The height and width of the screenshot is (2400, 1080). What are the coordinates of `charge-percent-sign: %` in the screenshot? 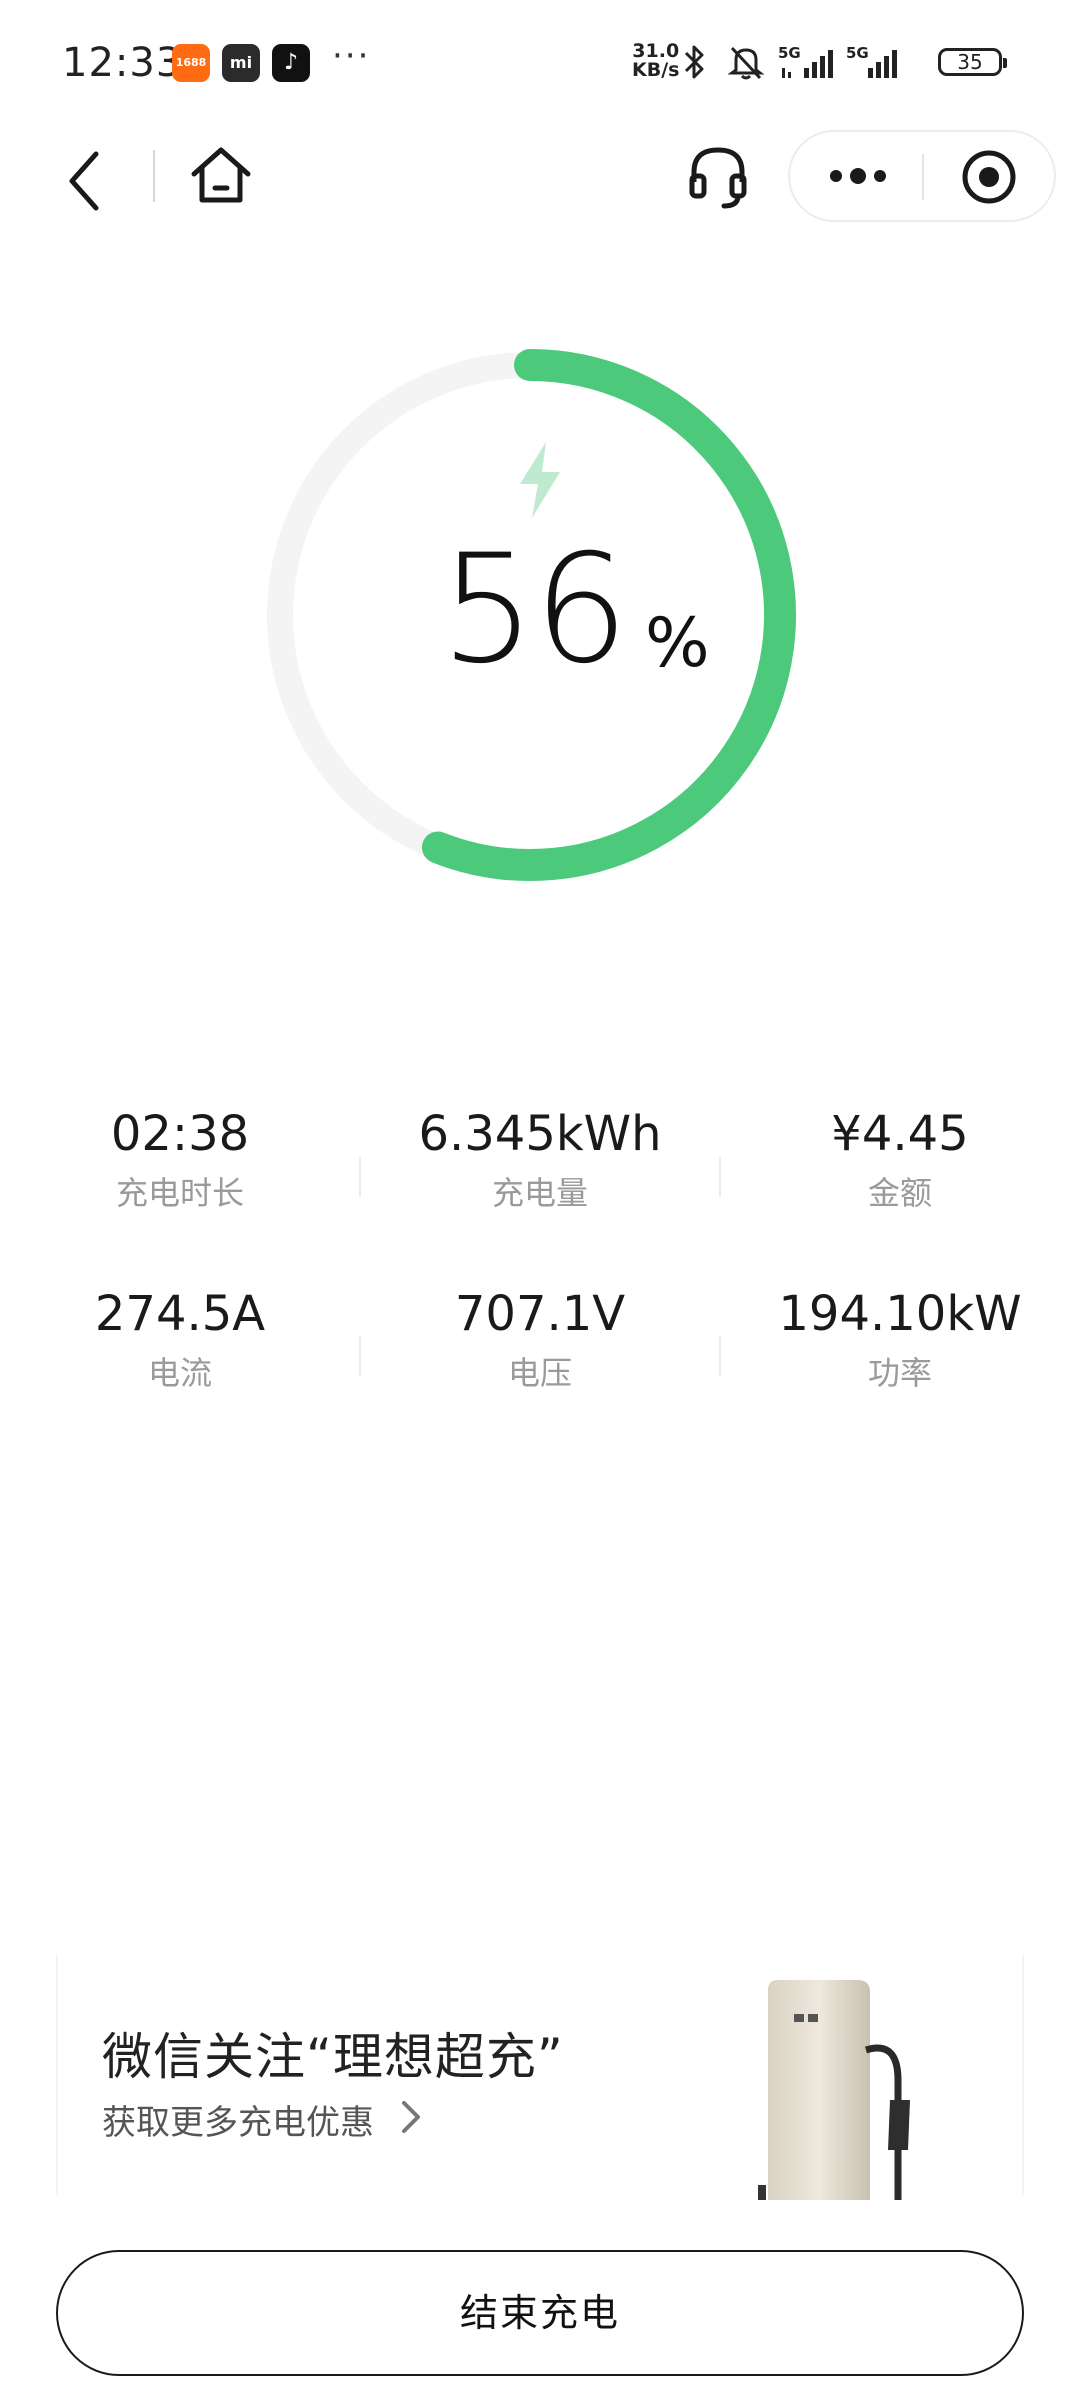 It's located at (677, 643).